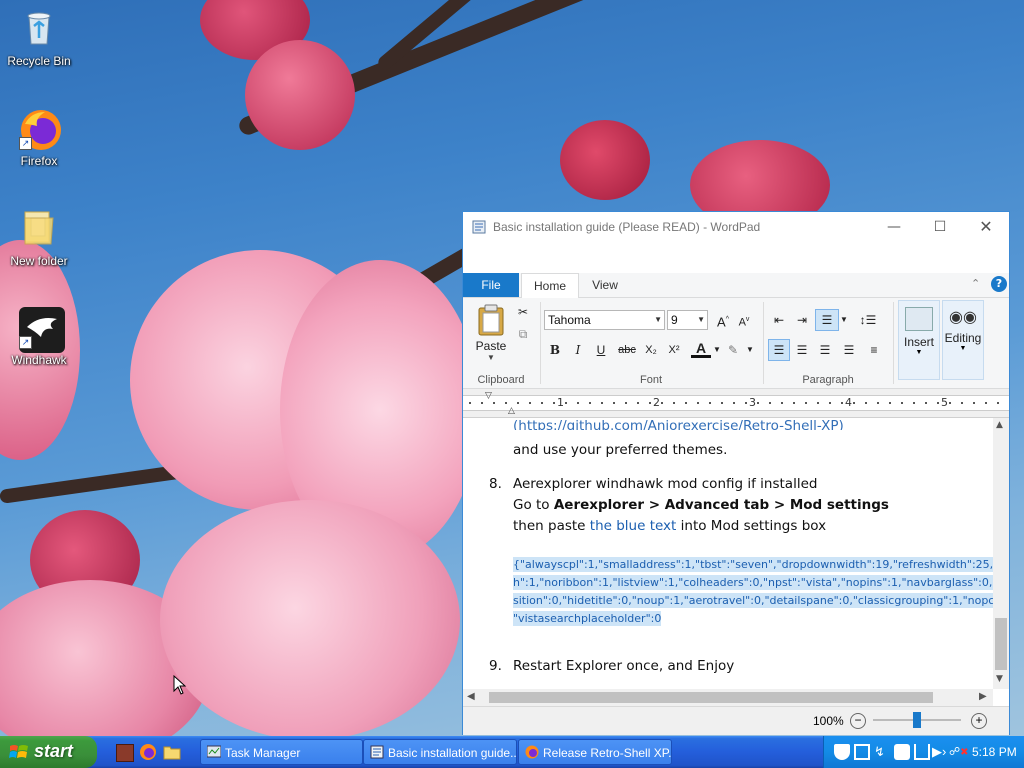 This screenshot has width=1024, height=768. I want to click on network-icon, so click(862, 752).